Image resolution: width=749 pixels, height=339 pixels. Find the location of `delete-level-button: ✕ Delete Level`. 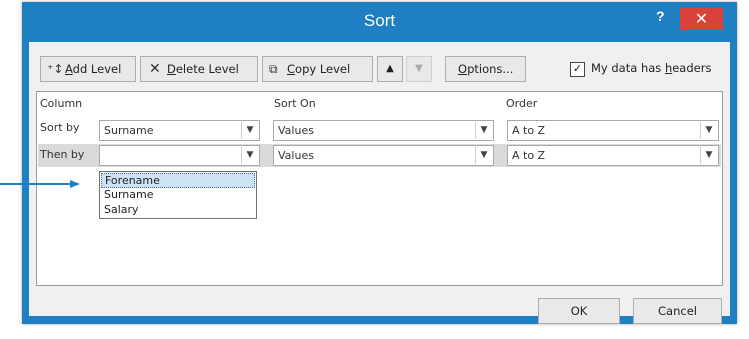

delete-level-button: ✕ Delete Level is located at coordinates (199, 69).